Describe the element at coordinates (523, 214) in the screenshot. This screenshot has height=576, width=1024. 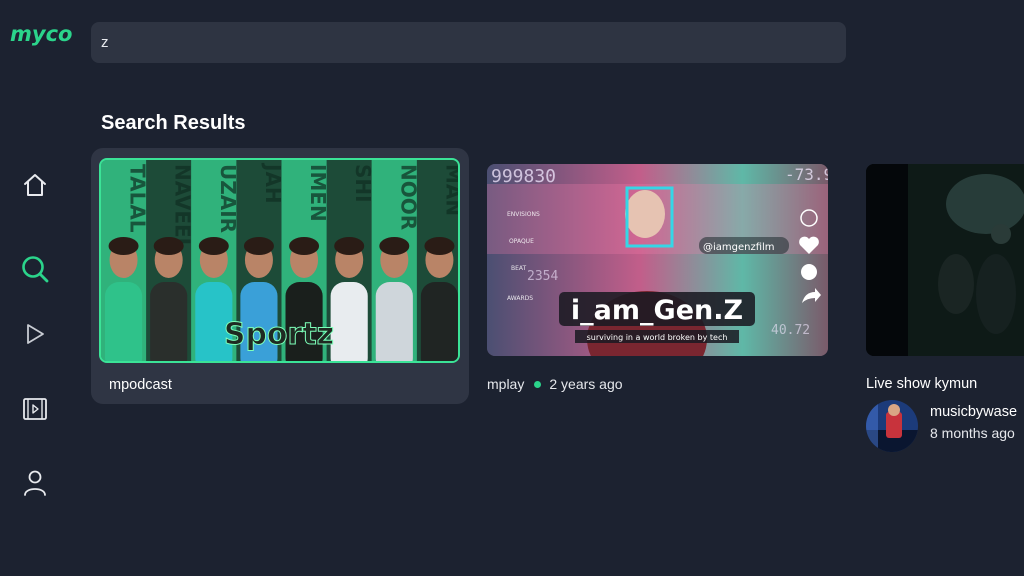
I see `laurel-1: ENVISIONS` at that location.